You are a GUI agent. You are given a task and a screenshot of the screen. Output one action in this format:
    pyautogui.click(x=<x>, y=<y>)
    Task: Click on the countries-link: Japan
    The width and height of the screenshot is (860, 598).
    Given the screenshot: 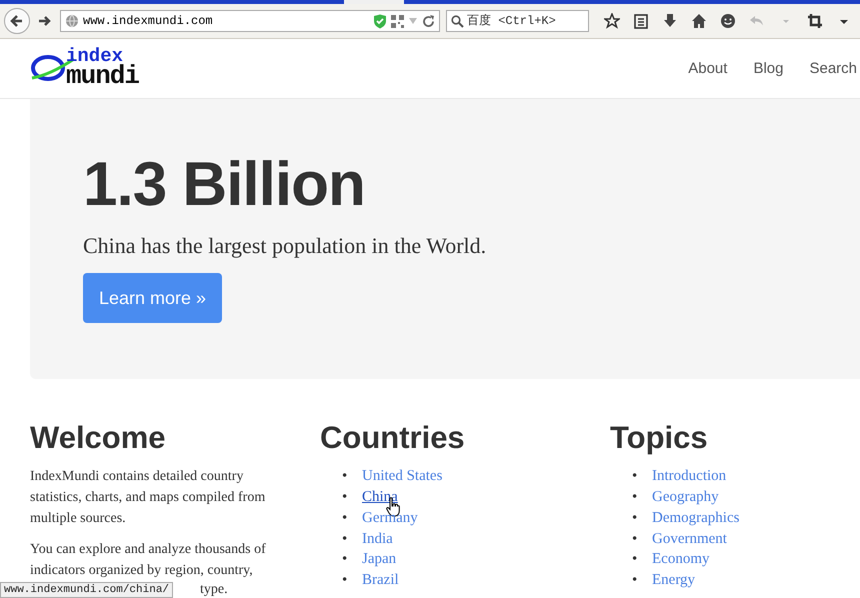 What is the action you would take?
    pyautogui.click(x=379, y=559)
    